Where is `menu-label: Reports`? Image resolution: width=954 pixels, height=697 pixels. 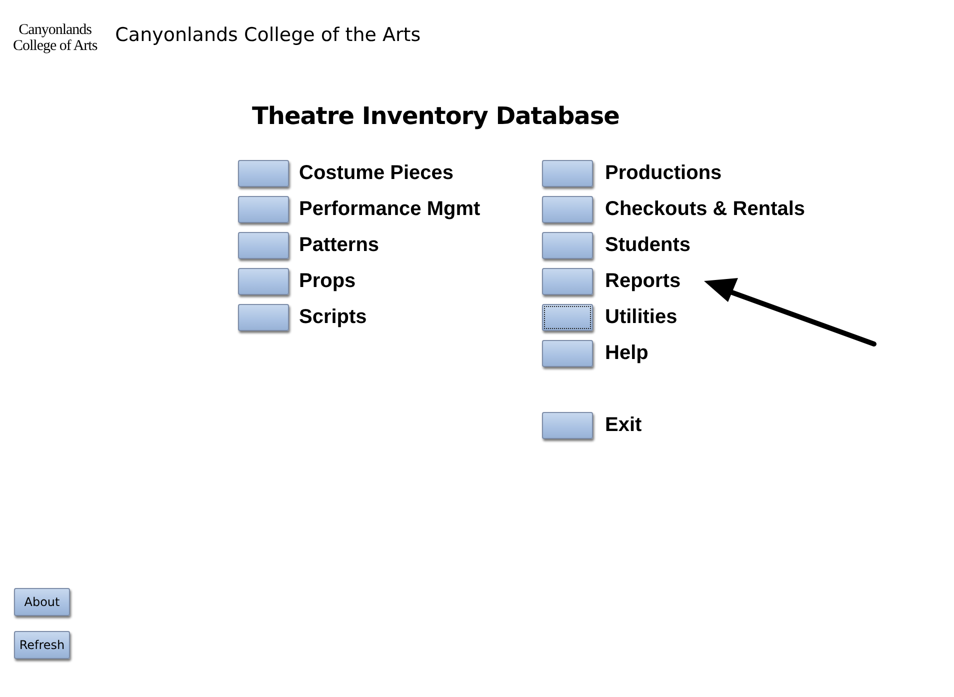 menu-label: Reports is located at coordinates (643, 281).